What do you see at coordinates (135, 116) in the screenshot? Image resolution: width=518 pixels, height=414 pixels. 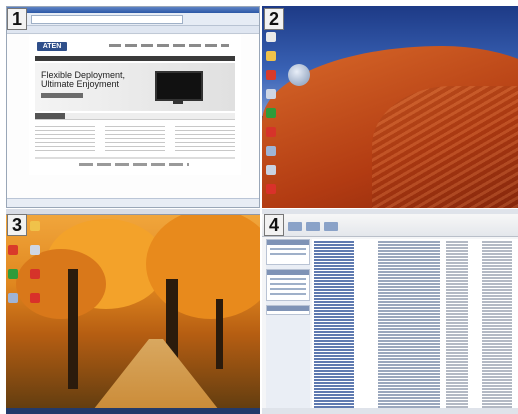 I see `content-tabs` at bounding box center [135, 116].